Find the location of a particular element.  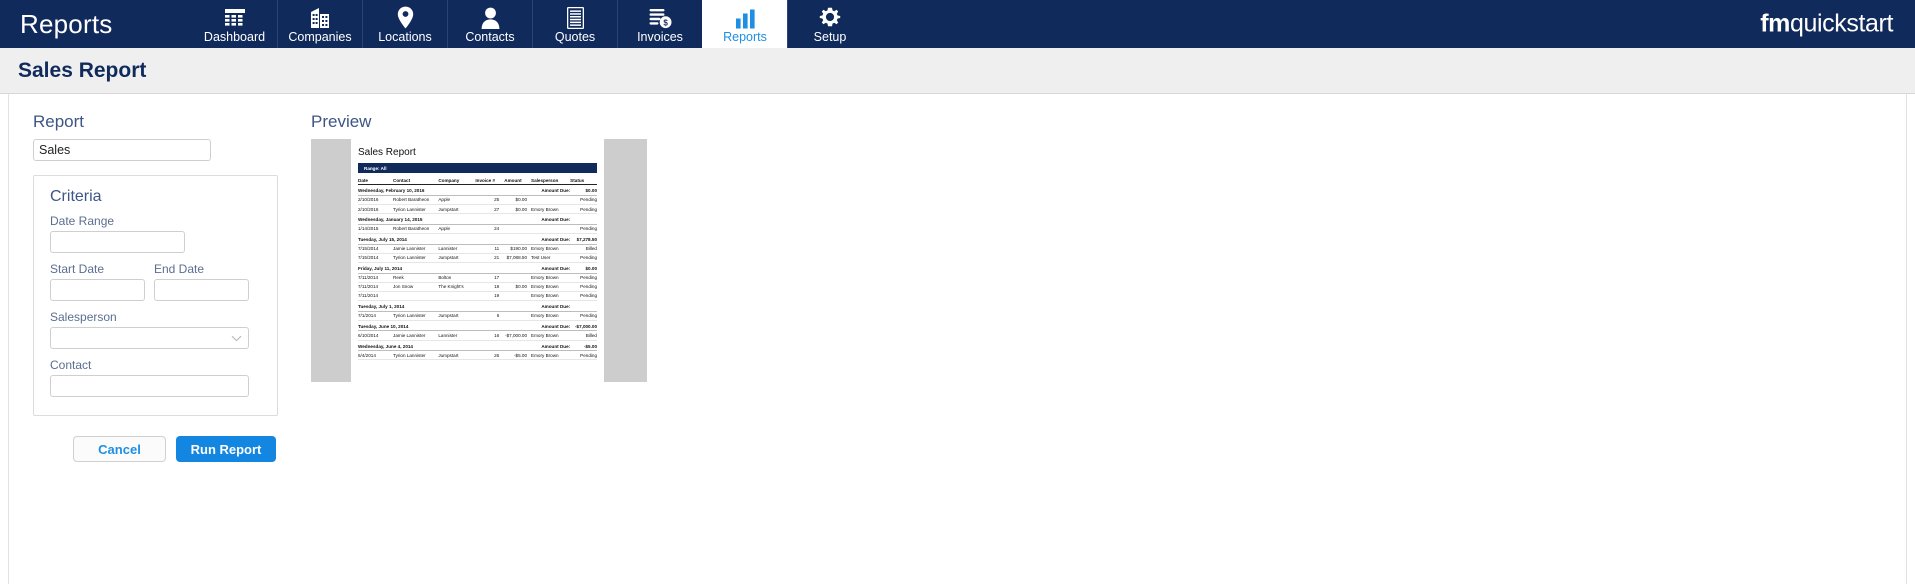

nav-item-quotes: Quotes is located at coordinates (574, 24).